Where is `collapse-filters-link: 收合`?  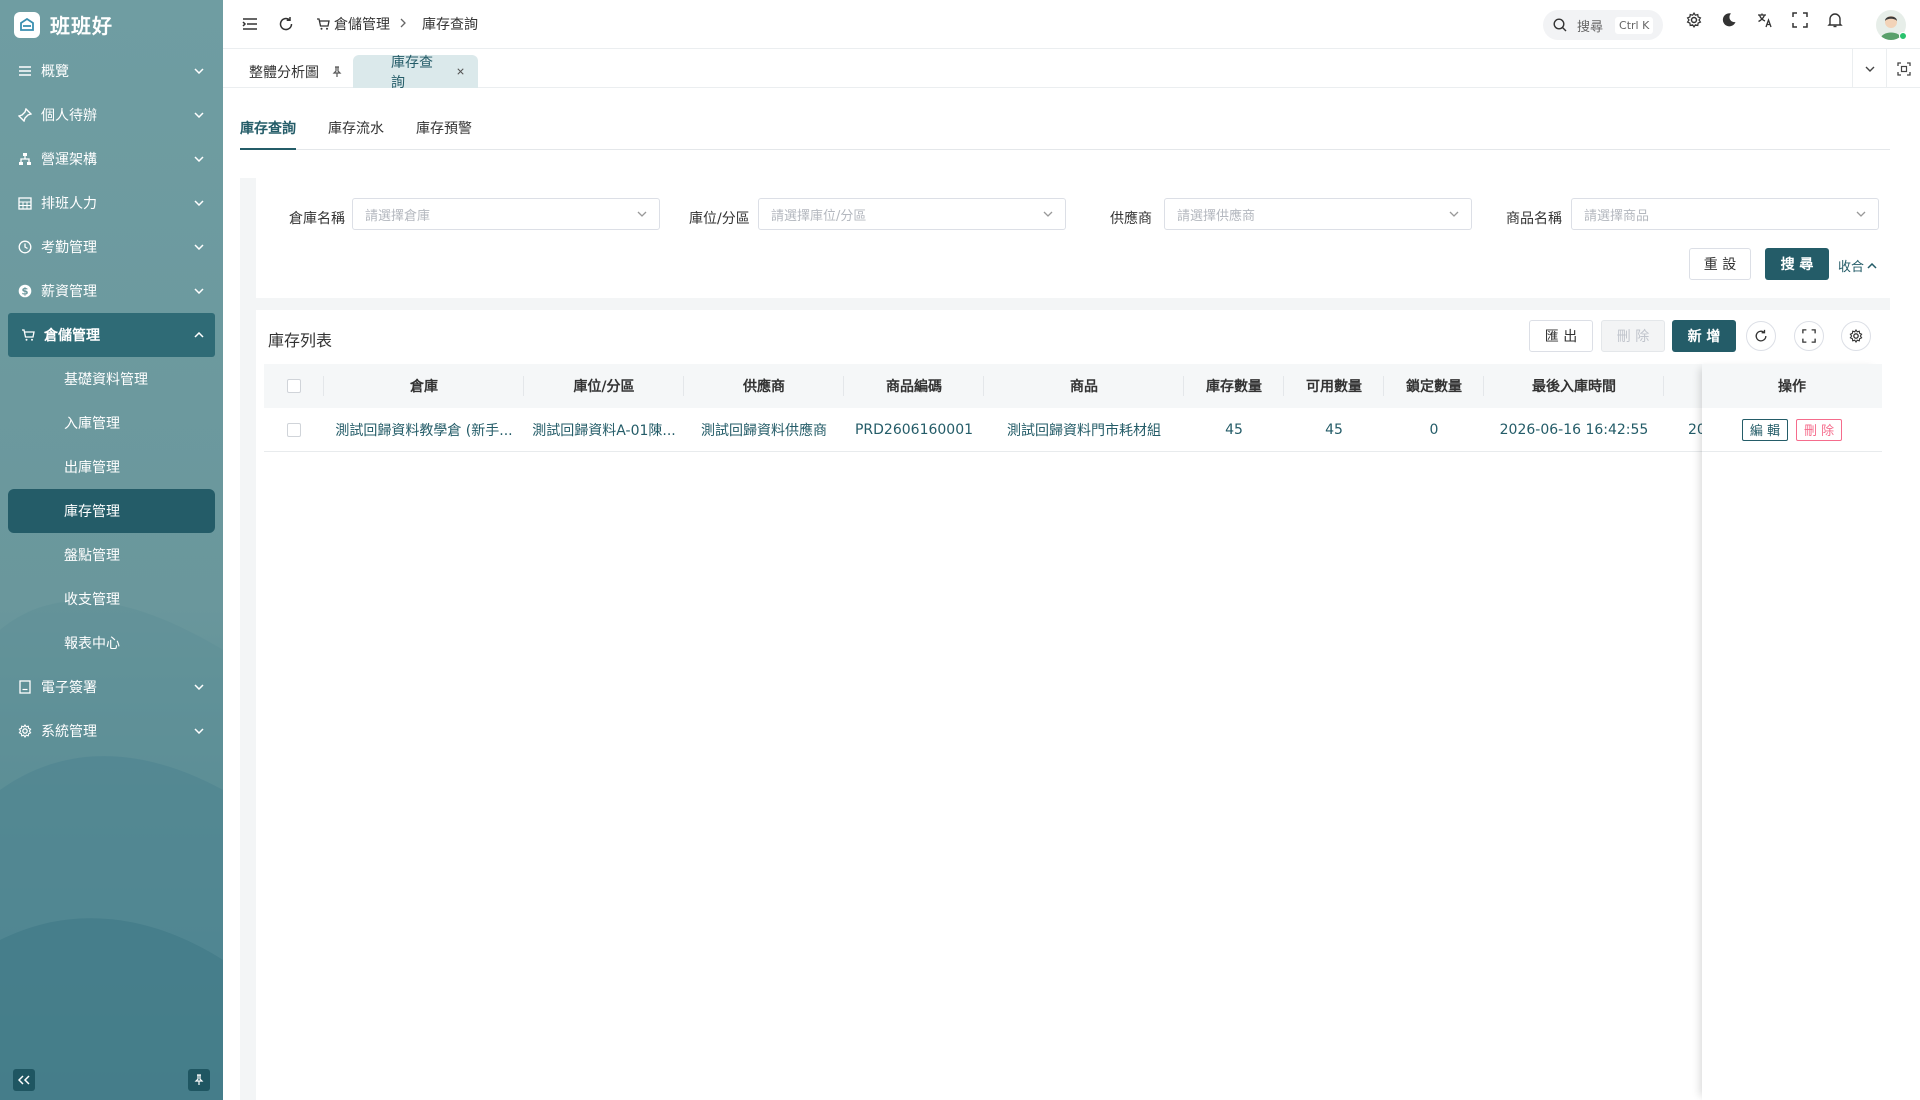
collapse-filters-link: 收合 is located at coordinates (1857, 265).